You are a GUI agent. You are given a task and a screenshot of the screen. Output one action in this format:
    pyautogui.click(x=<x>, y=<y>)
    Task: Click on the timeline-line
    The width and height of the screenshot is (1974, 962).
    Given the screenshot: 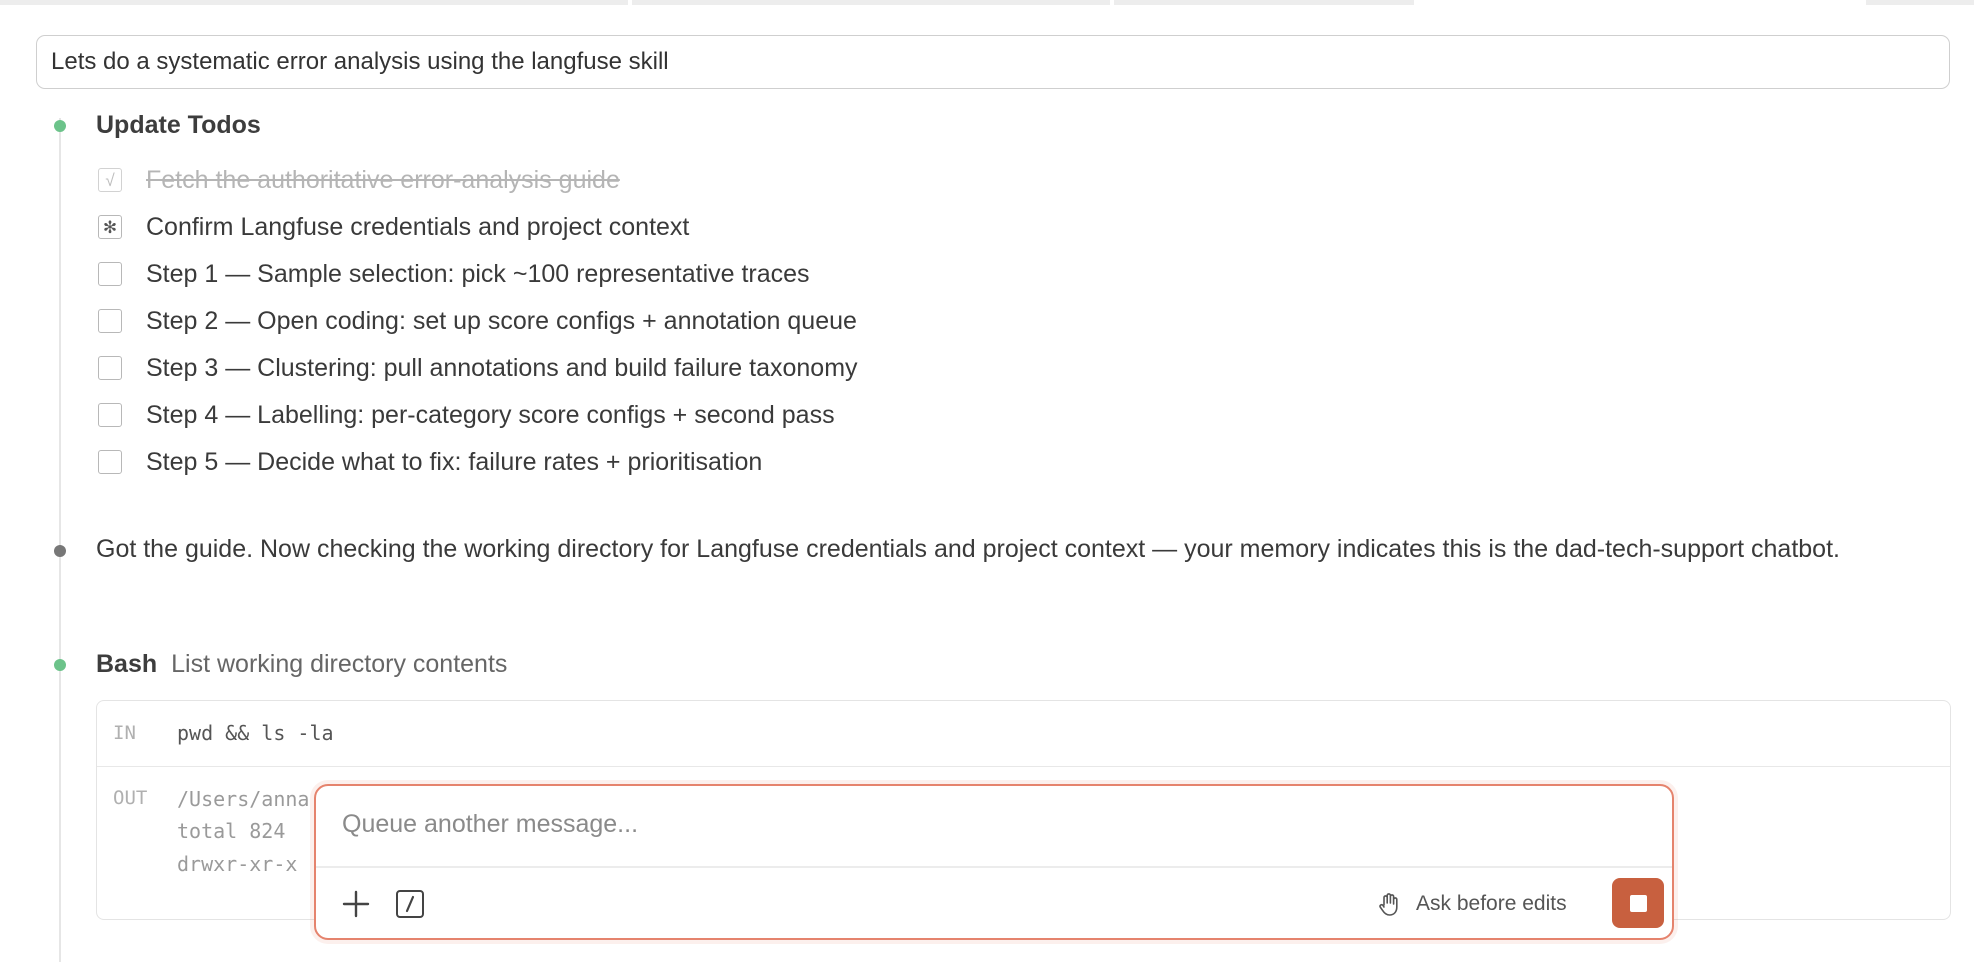 What is the action you would take?
    pyautogui.click(x=60, y=540)
    